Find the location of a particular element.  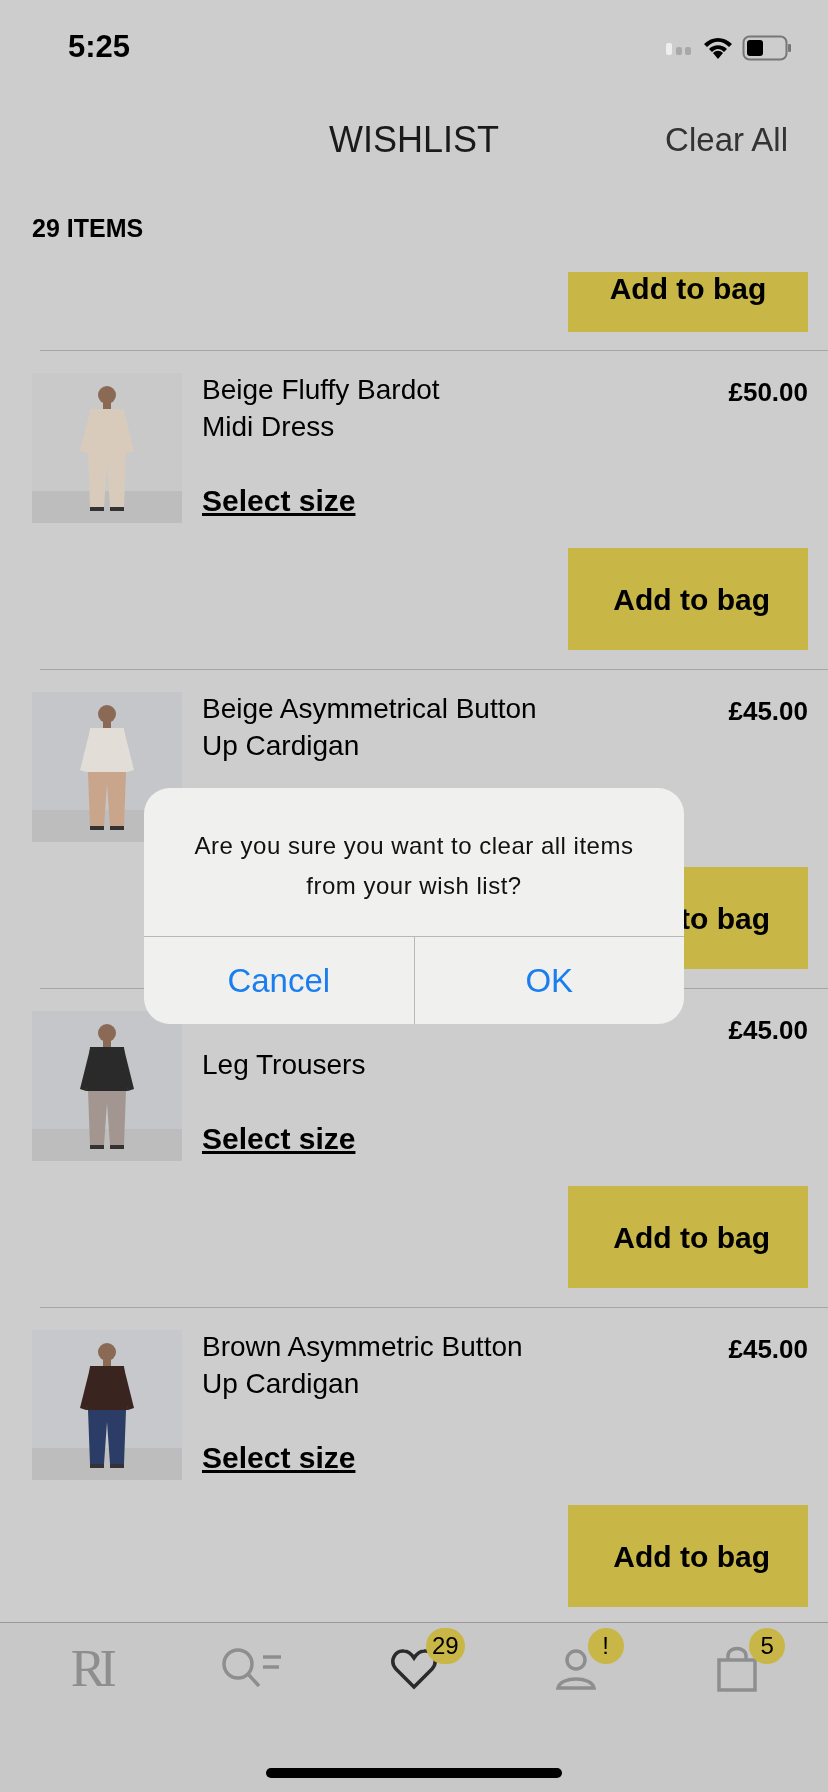

signal-icon is located at coordinates (679, 47).